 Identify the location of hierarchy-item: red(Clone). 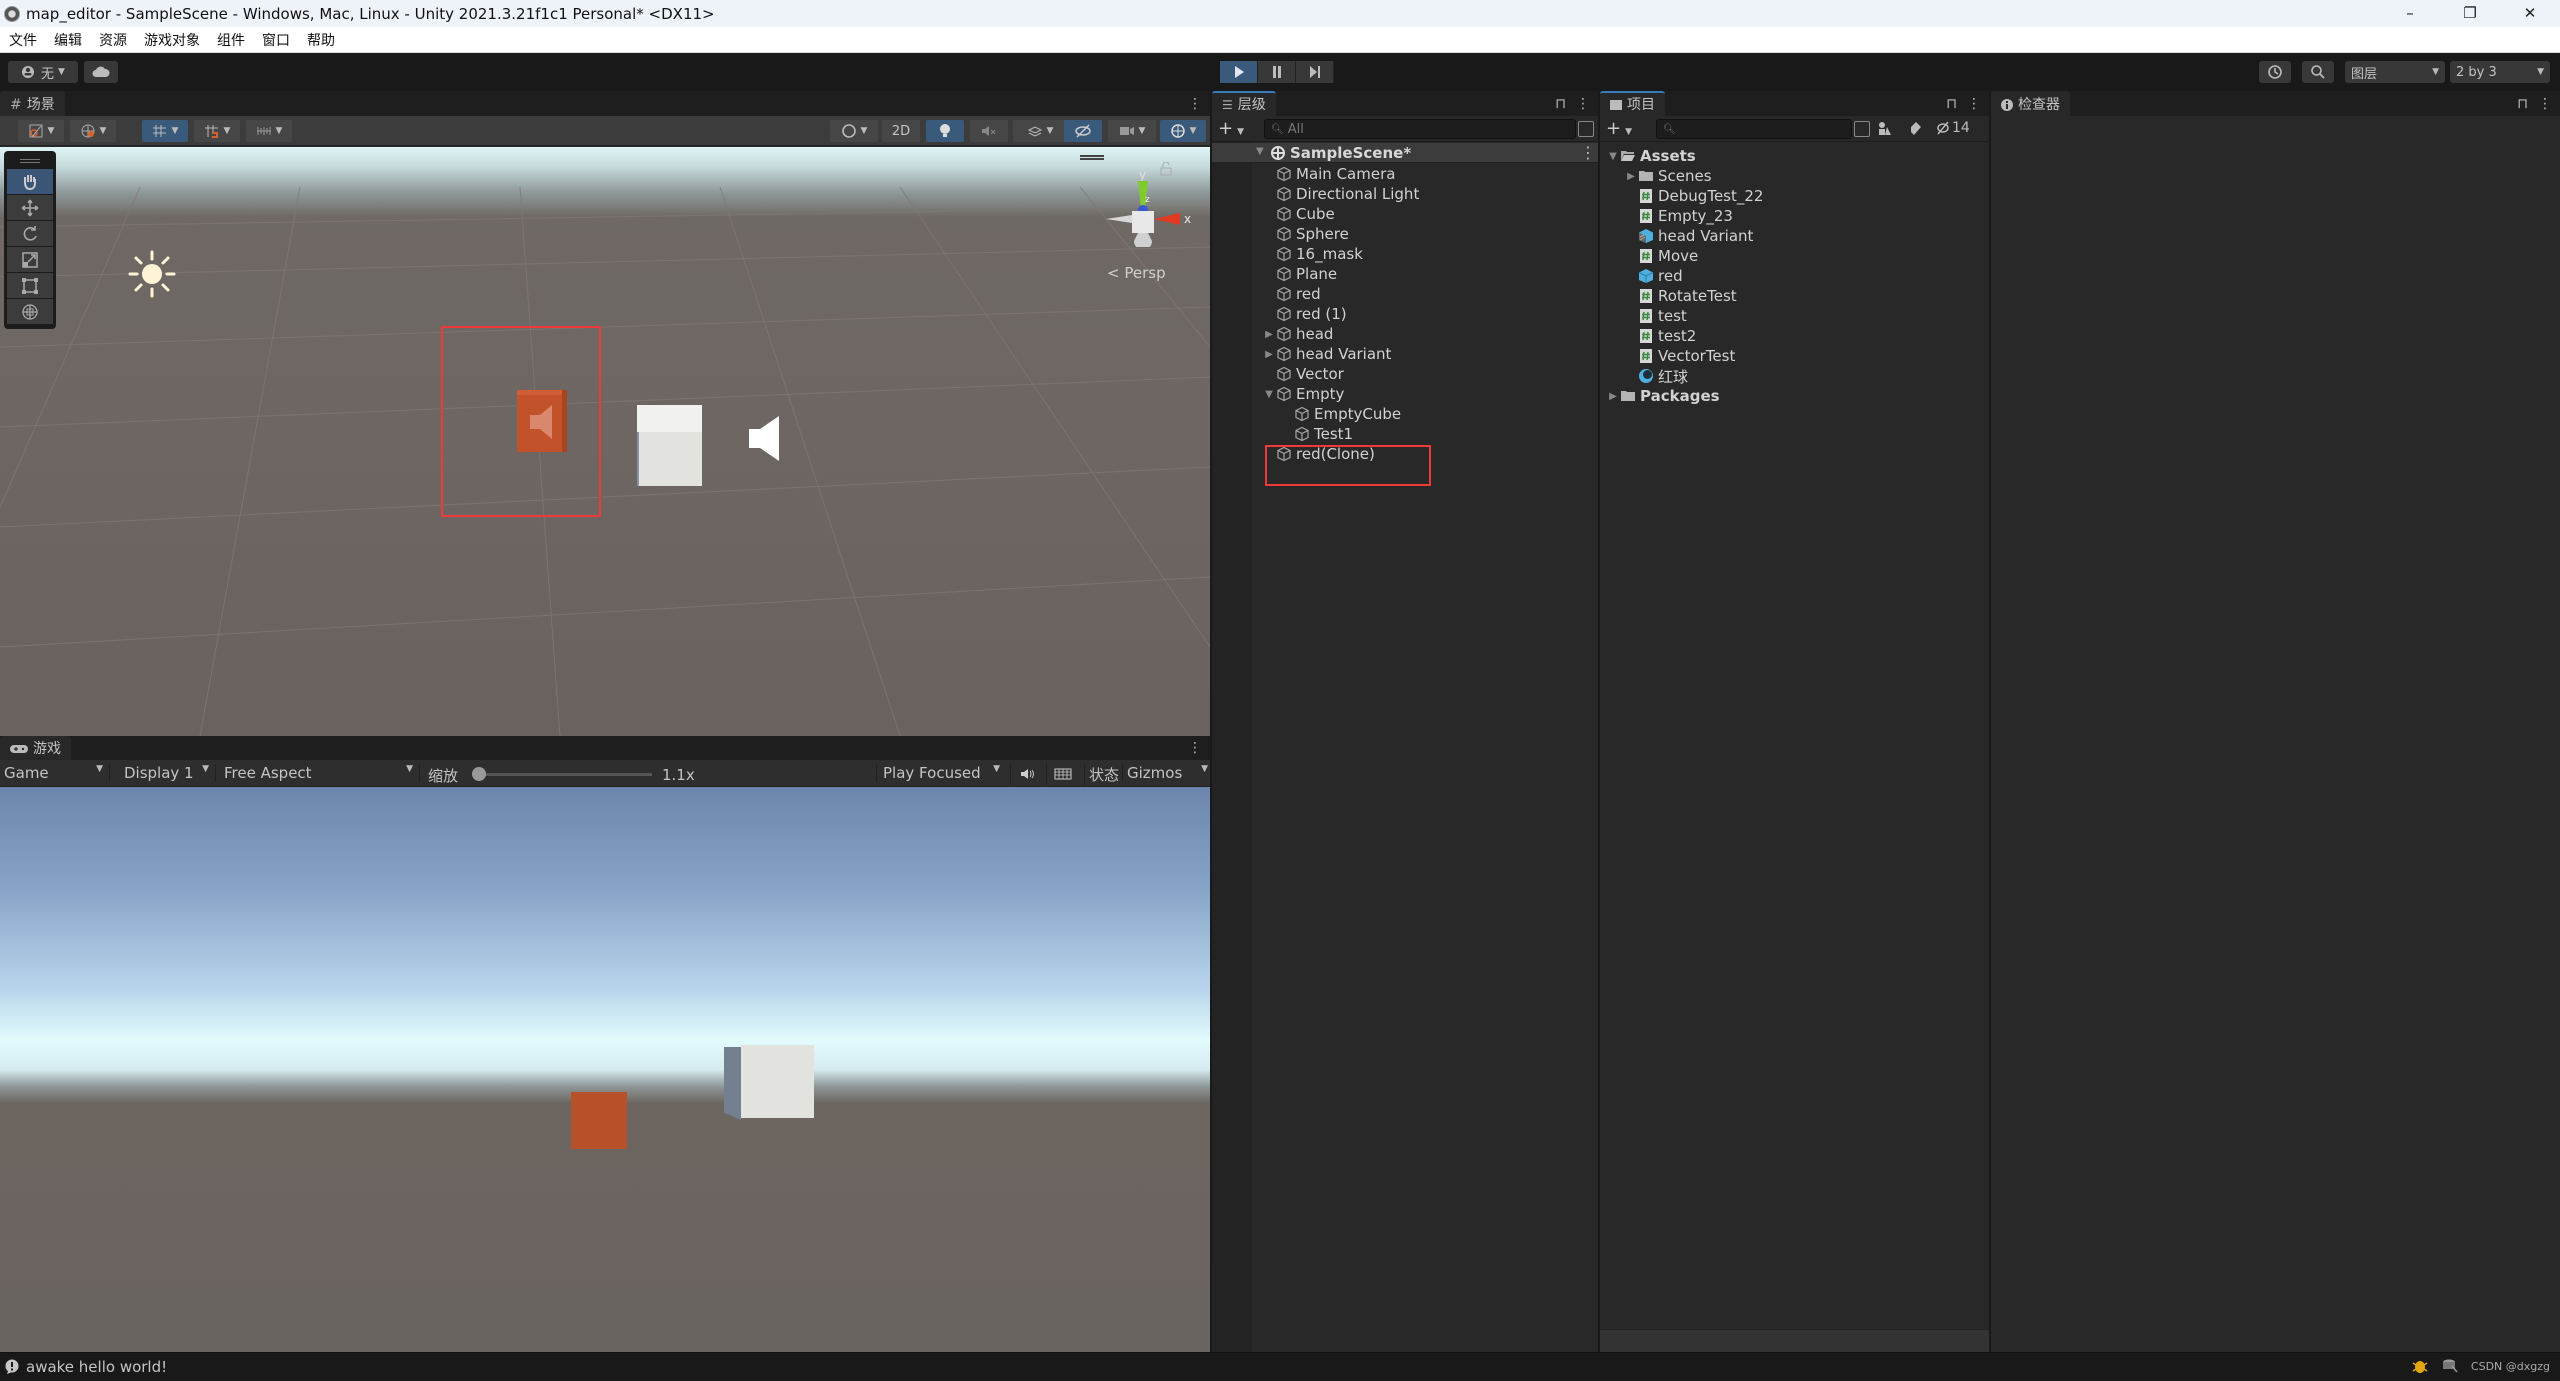
(1325, 454).